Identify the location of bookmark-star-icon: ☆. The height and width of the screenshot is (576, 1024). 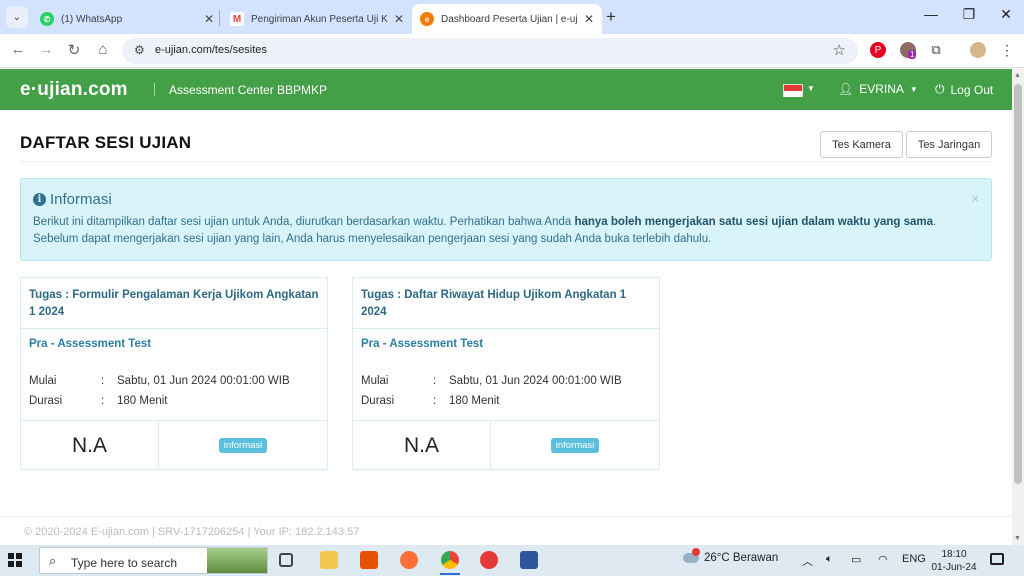
(839, 50).